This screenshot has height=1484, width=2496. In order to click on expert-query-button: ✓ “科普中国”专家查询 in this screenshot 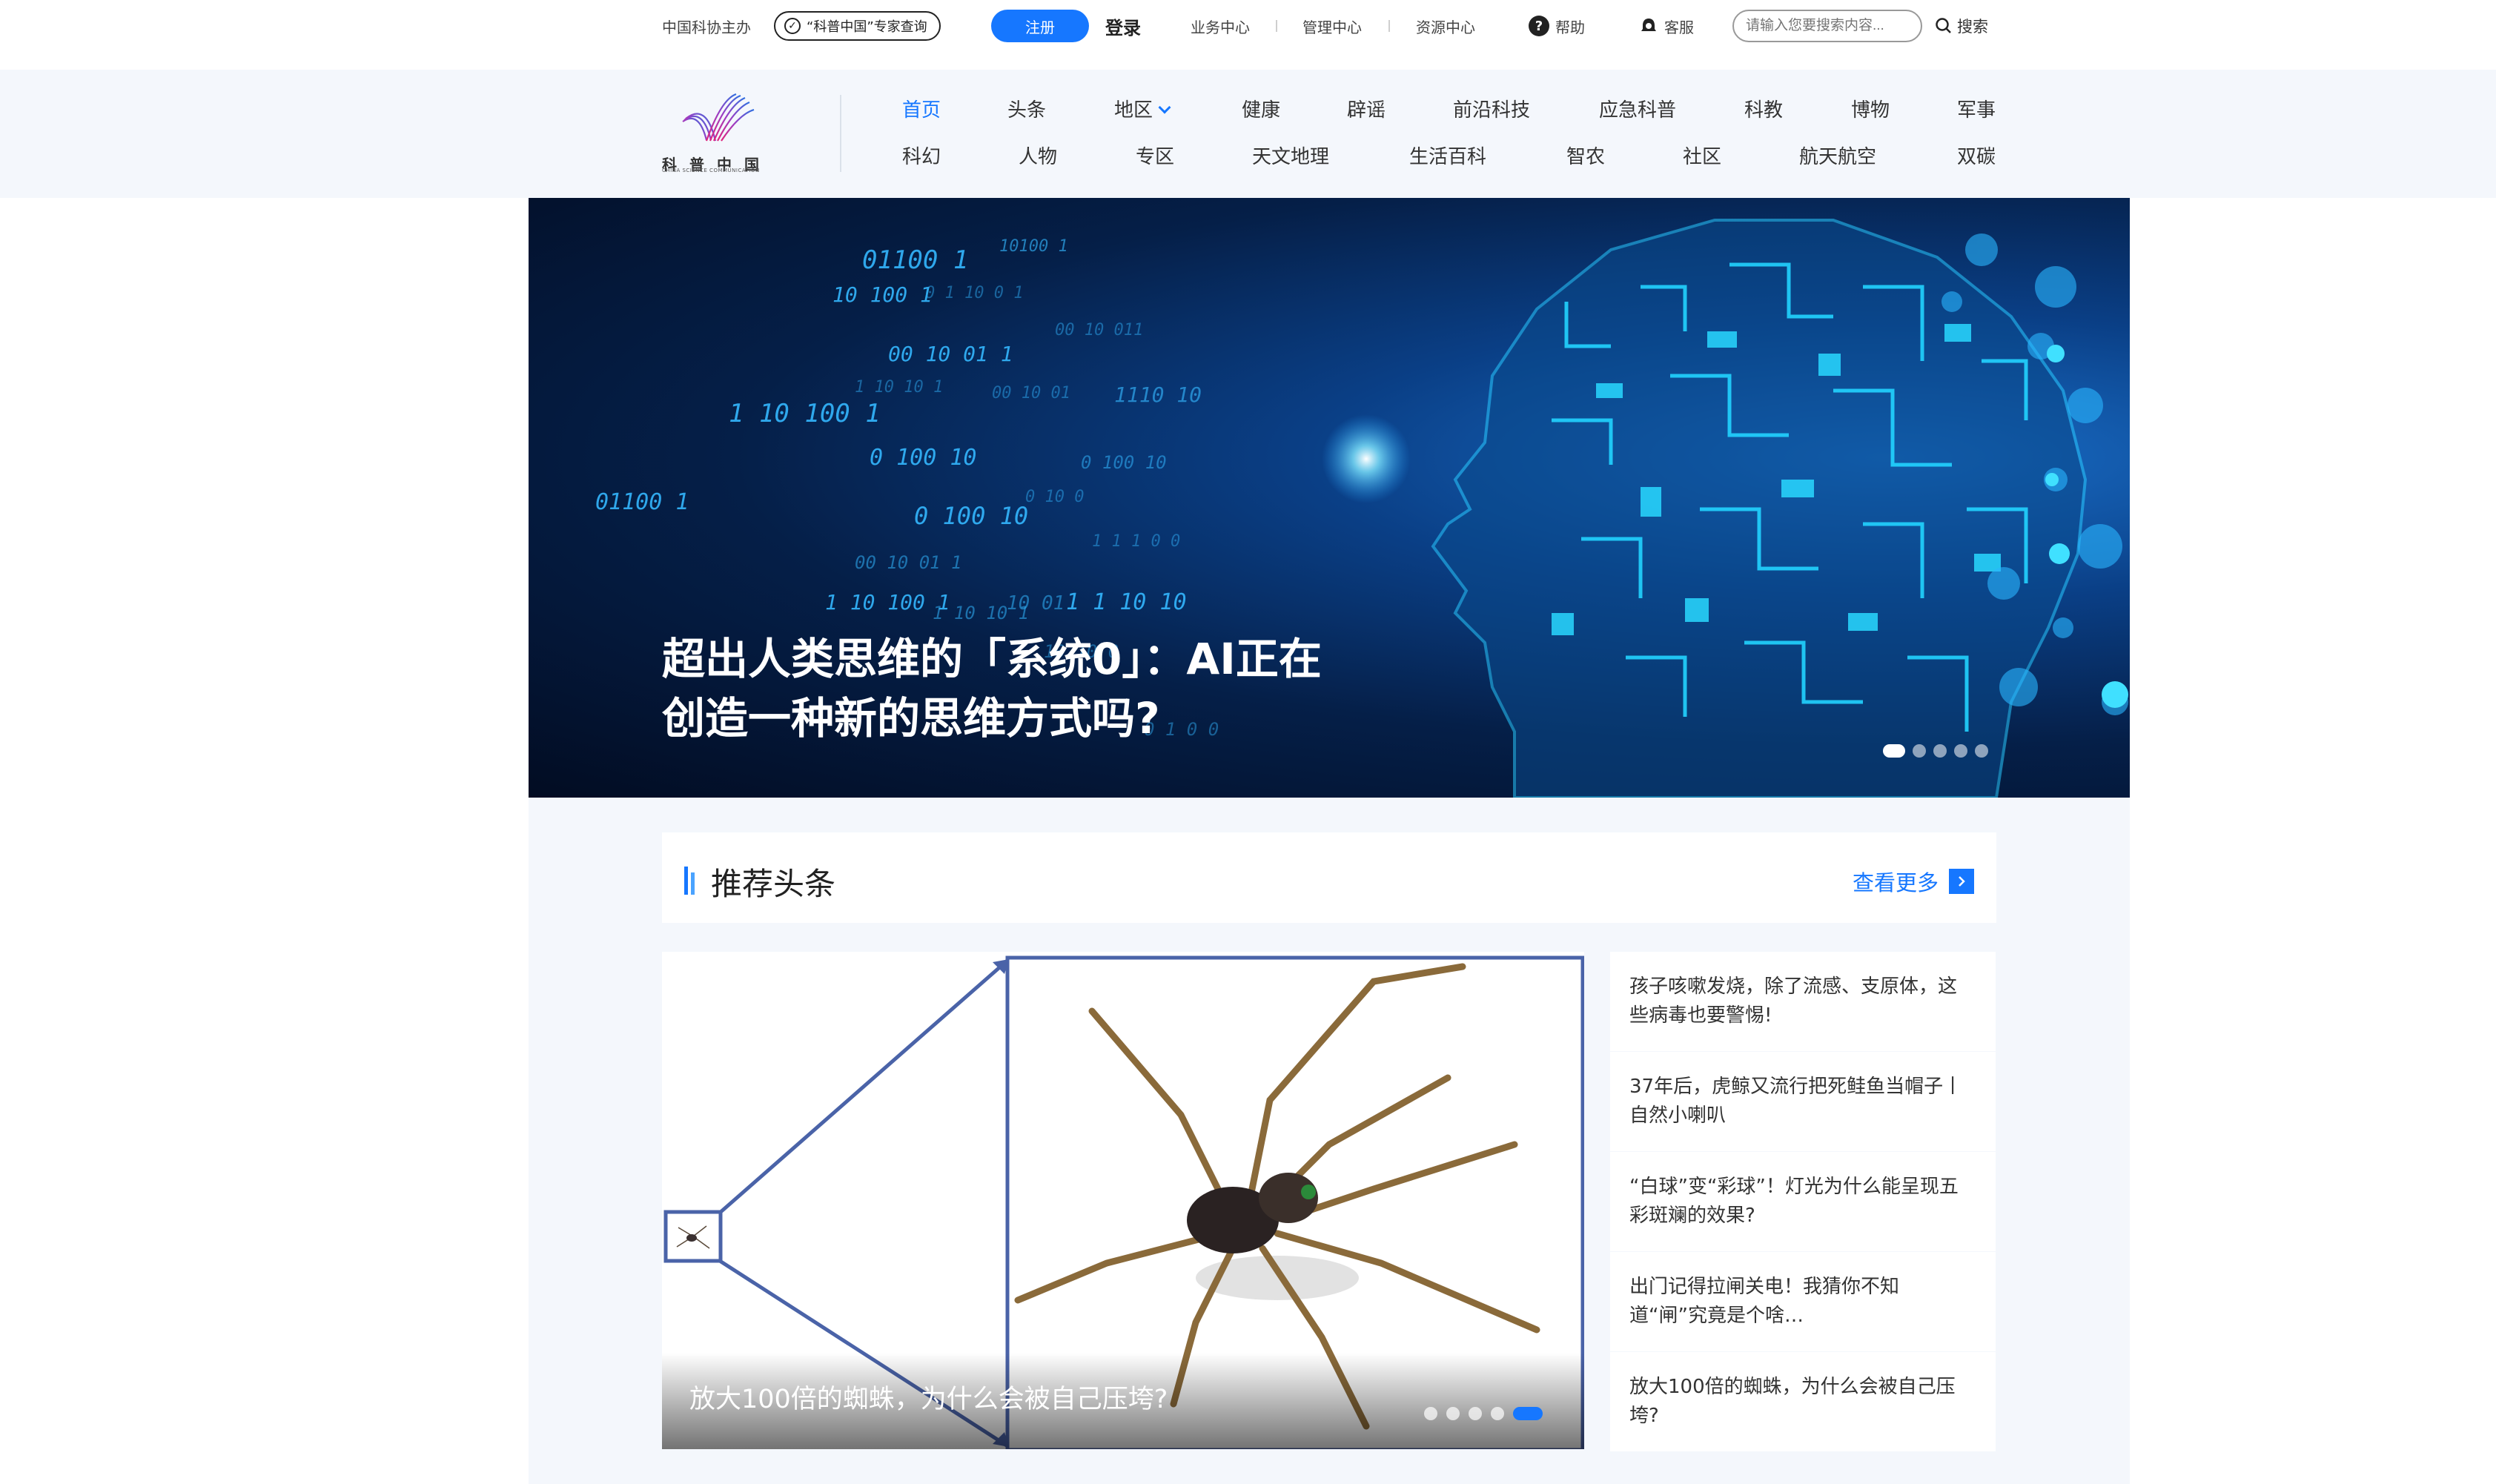, I will do `click(857, 26)`.